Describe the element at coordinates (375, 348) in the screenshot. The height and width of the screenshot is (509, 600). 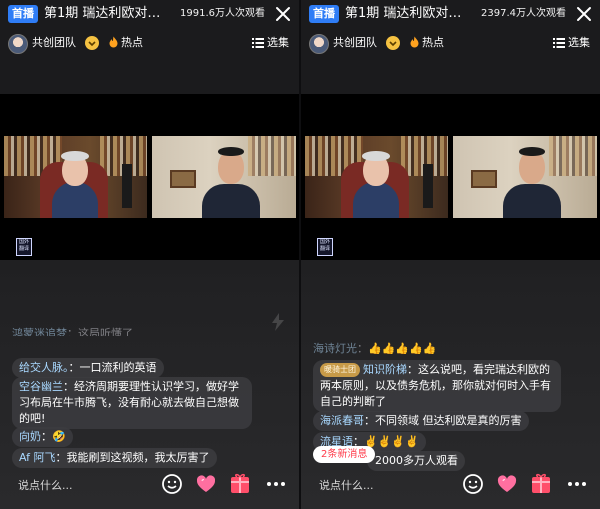
I see `chat-item-faded: 海诗灯光：👍👍👍👍👍` at that location.